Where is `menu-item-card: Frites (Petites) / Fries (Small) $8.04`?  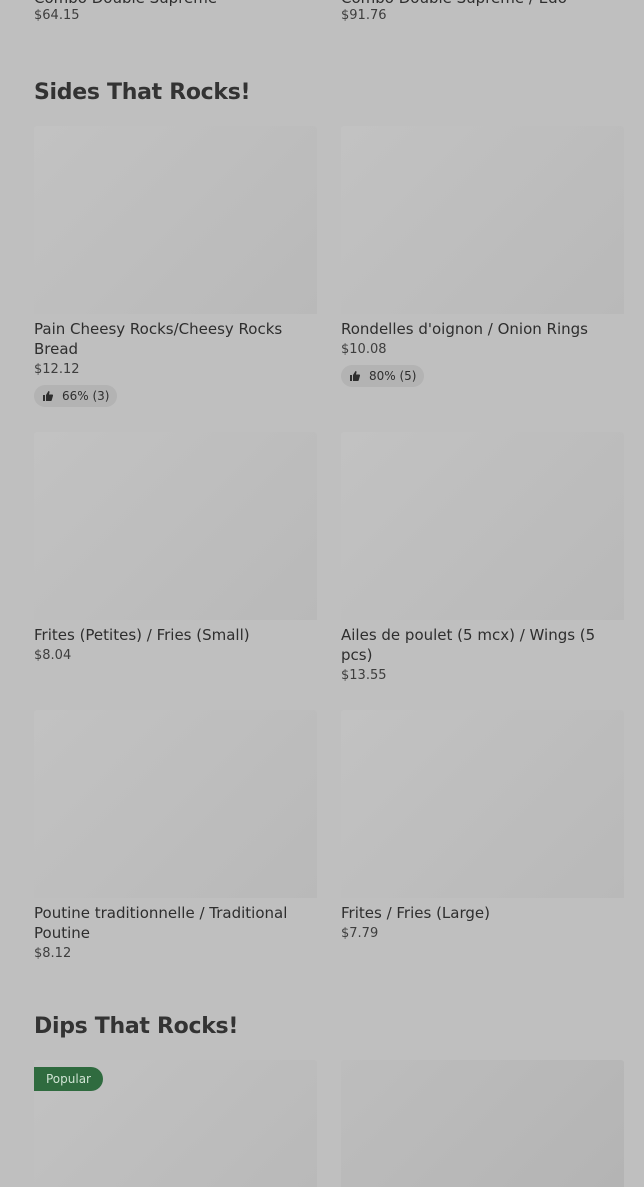
menu-item-card: Frites (Petites) / Fries (Small) $8.04 is located at coordinates (175, 548).